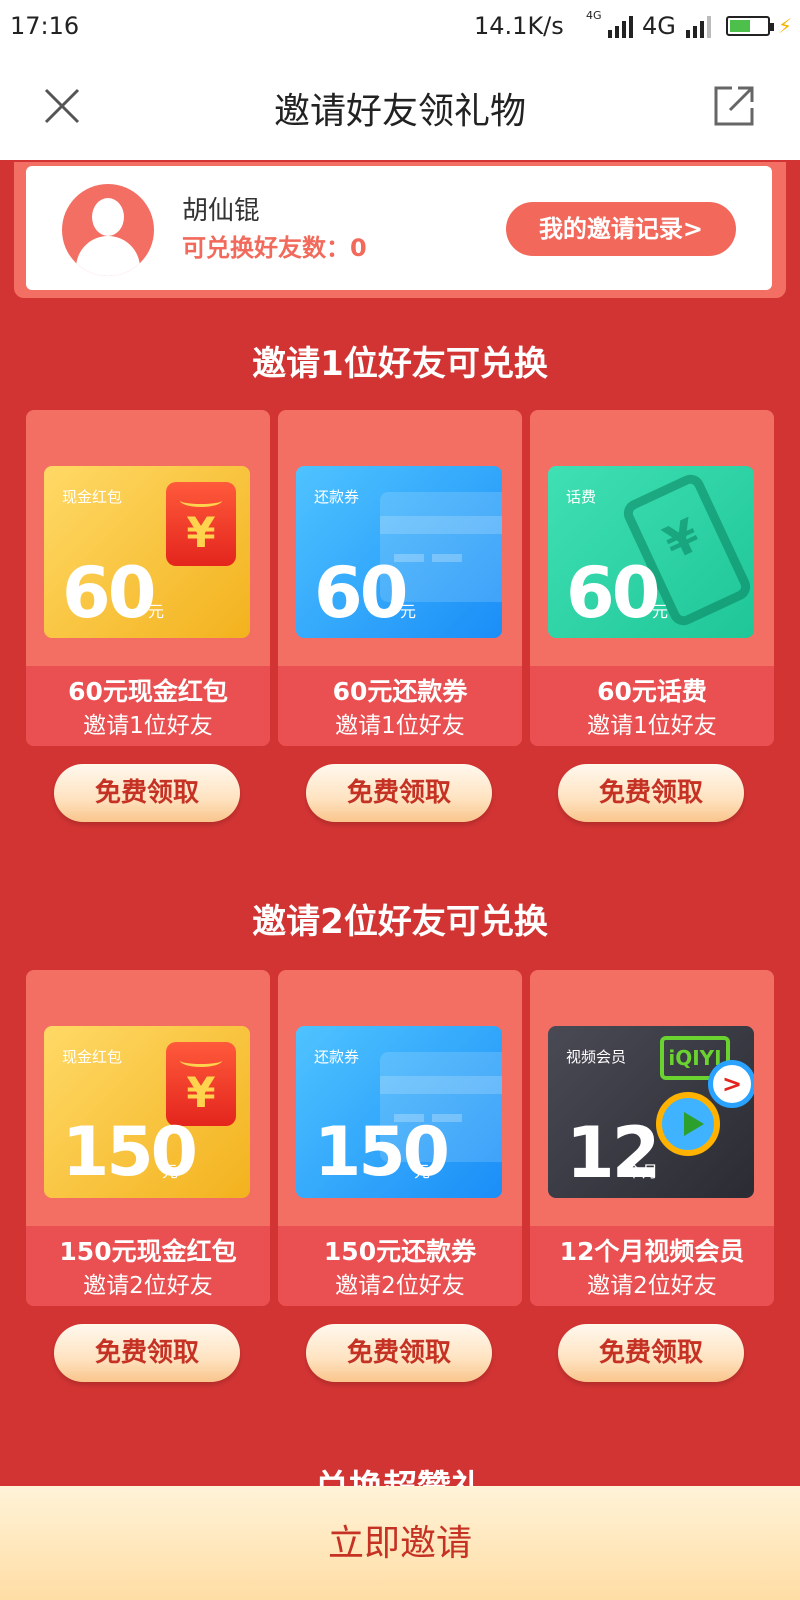 This screenshot has height=1600, width=800. I want to click on reward-card: 现金红包 ¥ 60 元 60元现金红包 邀请1位好友, so click(148, 578).